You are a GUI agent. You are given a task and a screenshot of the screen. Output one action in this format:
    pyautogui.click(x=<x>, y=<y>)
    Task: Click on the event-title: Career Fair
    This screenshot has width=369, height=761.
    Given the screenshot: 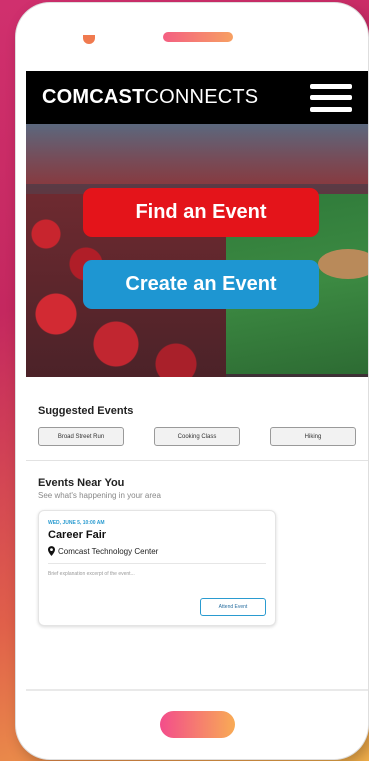 What is the action you would take?
    pyautogui.click(x=77, y=535)
    